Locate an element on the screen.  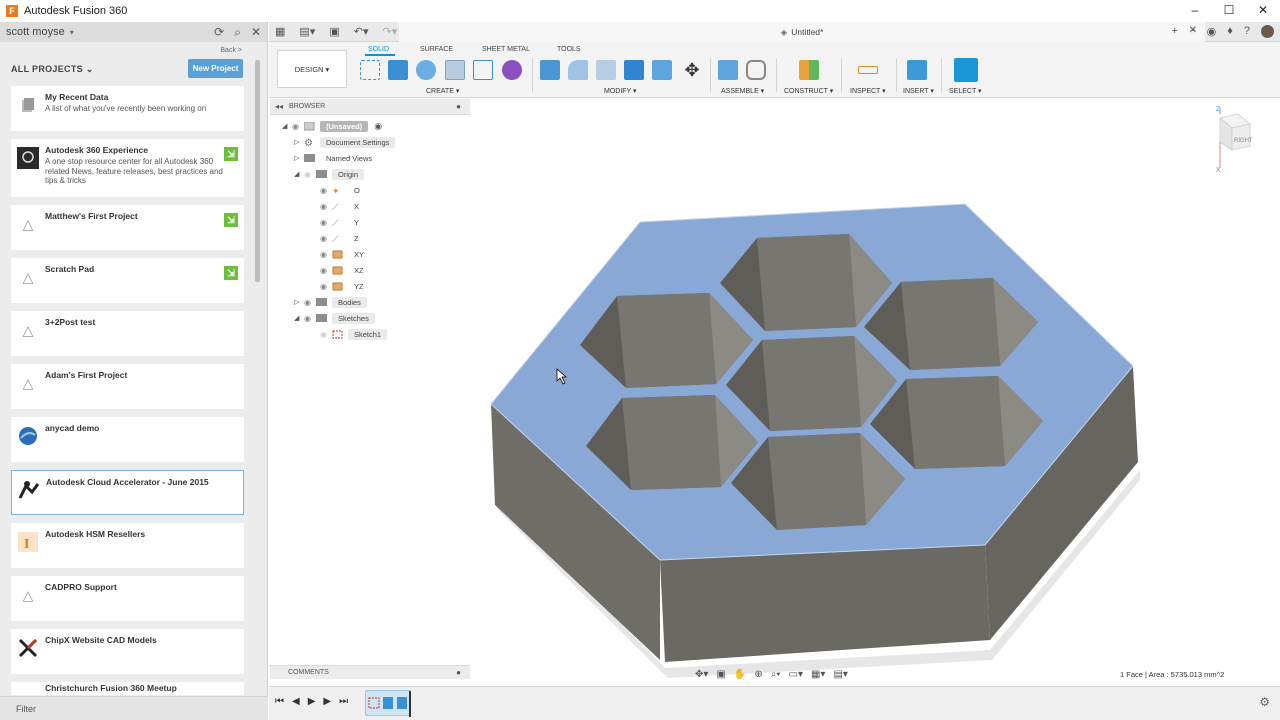
redo-icon: ↷▾ is located at coordinates (389, 31).